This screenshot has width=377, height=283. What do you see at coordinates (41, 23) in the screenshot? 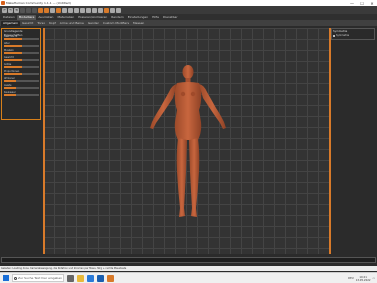
I see `tab-torso: Torso` at bounding box center [41, 23].